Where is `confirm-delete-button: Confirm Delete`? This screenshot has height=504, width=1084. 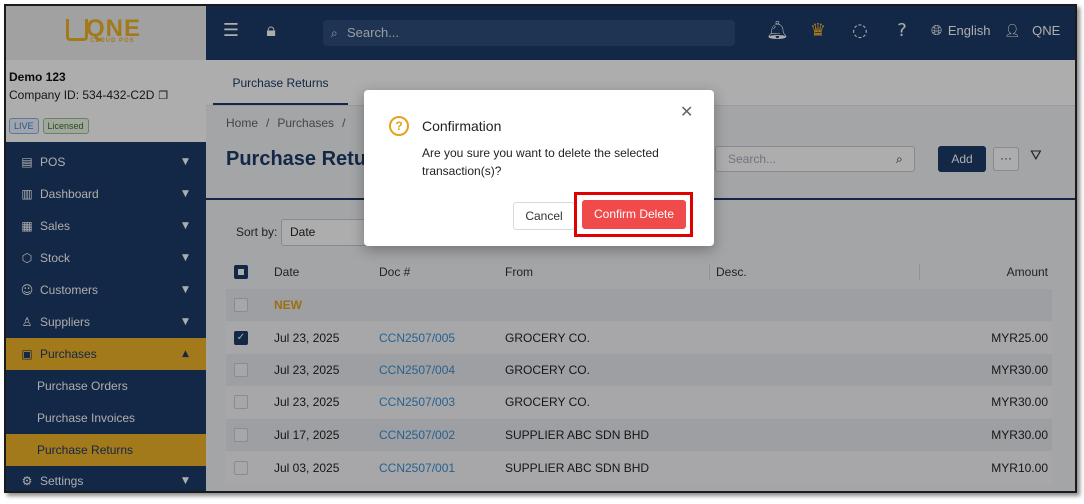
confirm-delete-button: Confirm Delete is located at coordinates (634, 214).